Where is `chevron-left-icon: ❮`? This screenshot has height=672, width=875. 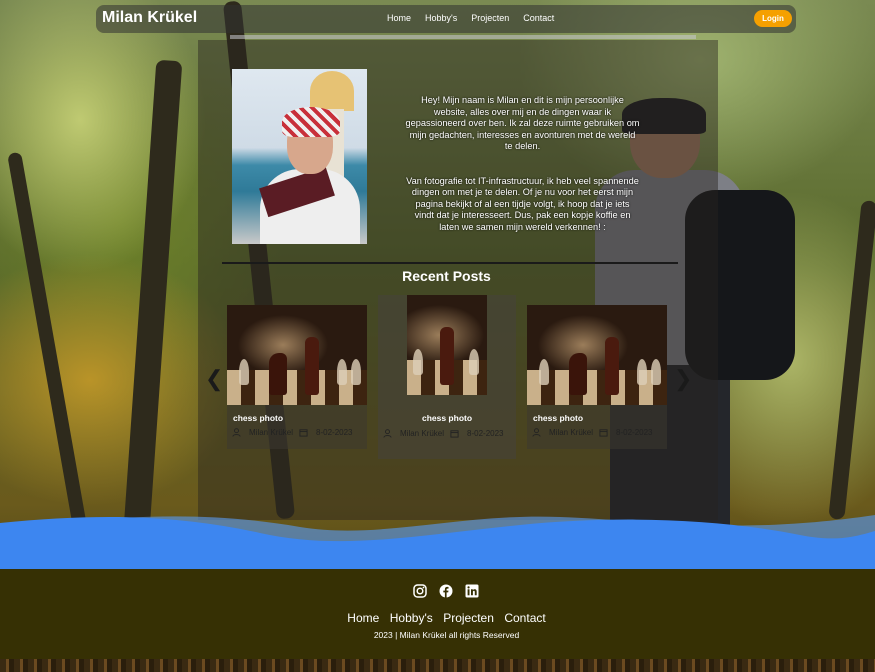 chevron-left-icon: ❮ is located at coordinates (214, 379).